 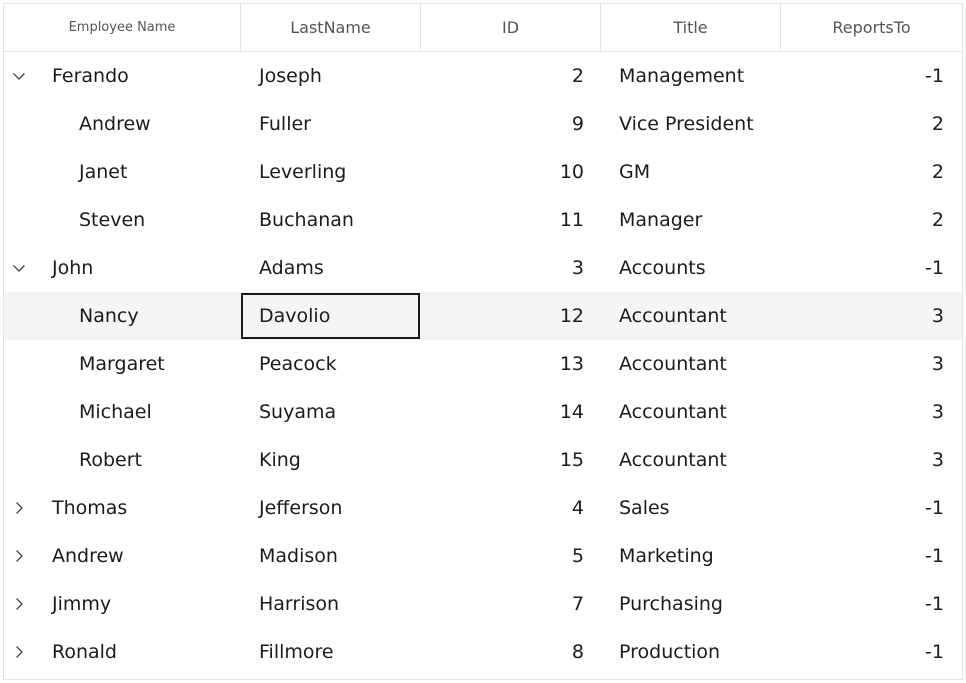 I want to click on table-row: Andrew Fuller 9 Vice President 2, so click(x=483, y=124).